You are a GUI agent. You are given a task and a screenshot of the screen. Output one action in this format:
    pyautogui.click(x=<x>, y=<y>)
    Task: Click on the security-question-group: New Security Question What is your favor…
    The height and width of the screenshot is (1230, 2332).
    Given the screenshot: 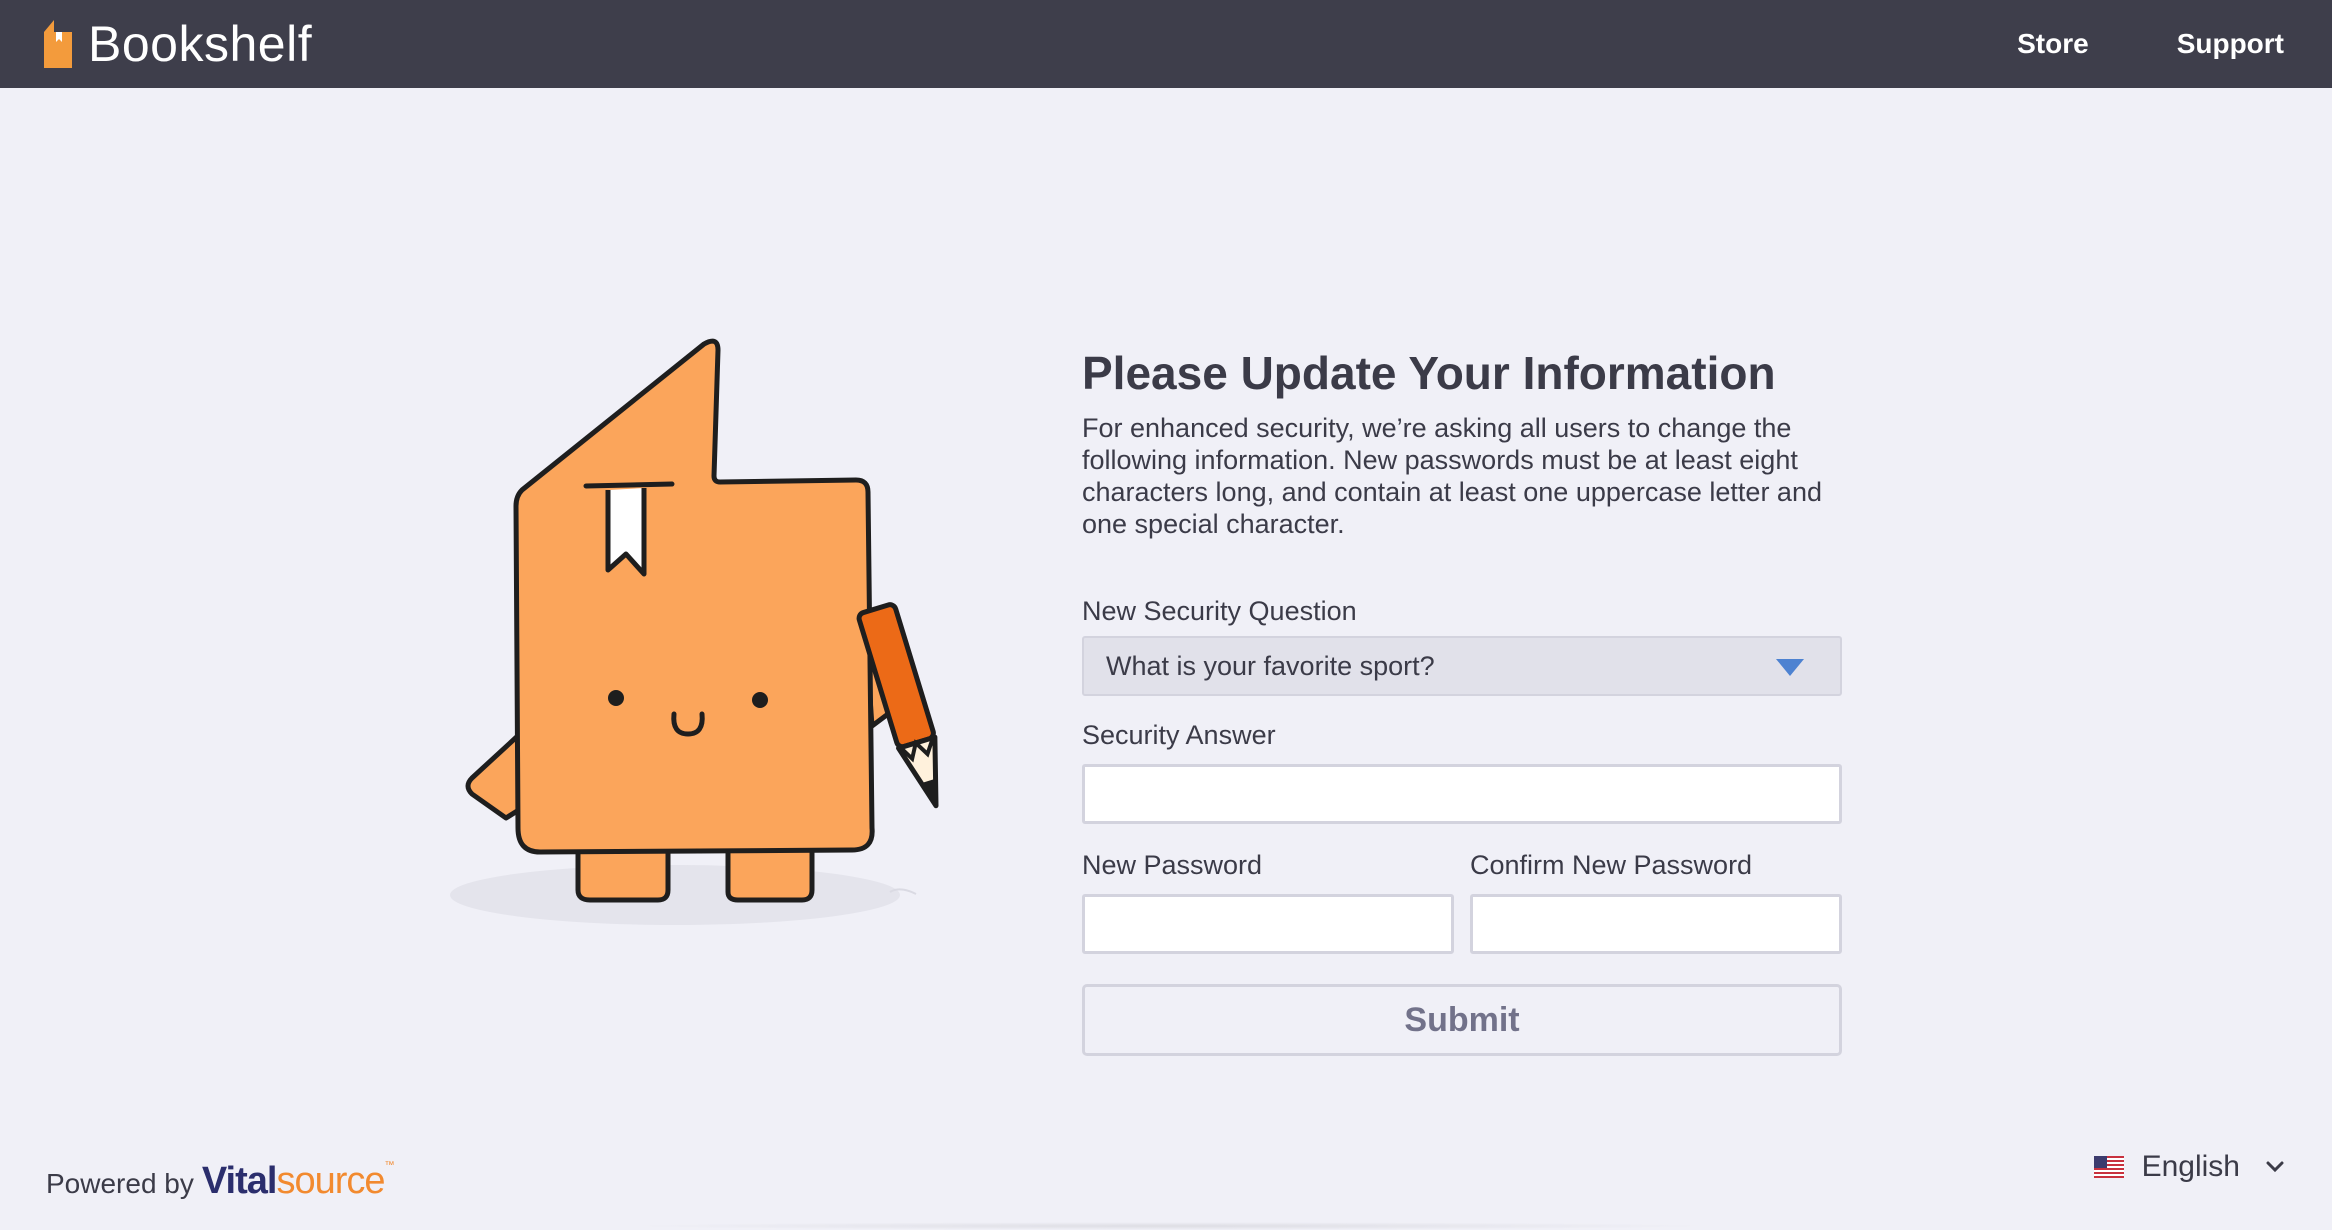 What is the action you would take?
    pyautogui.click(x=1462, y=645)
    